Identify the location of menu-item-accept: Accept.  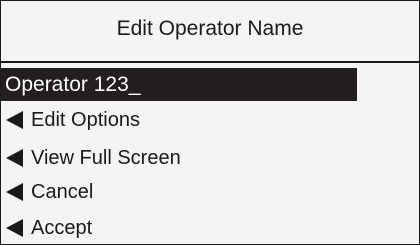
(151, 228).